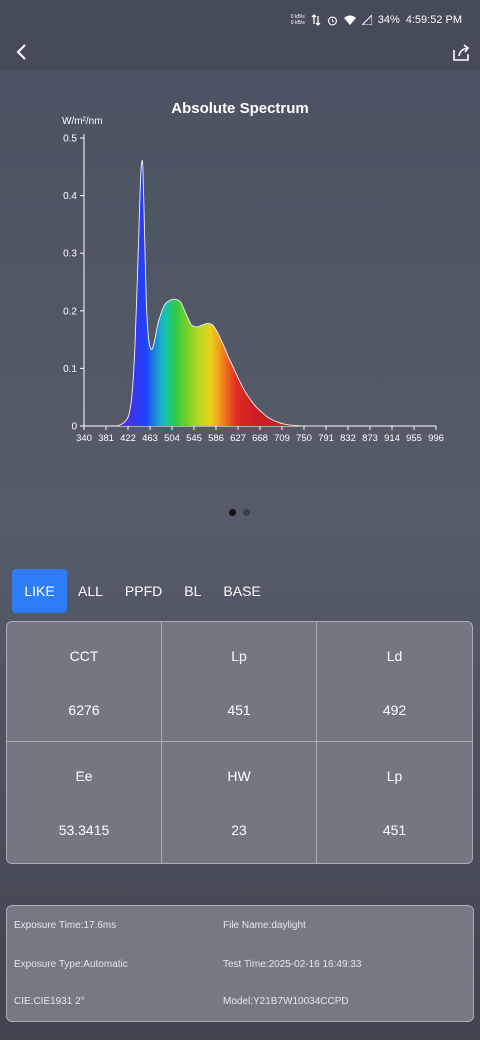 The width and height of the screenshot is (480, 1040). Describe the element at coordinates (49, 1001) in the screenshot. I see `cie-standard: CIE:CIE1931 2°` at that location.